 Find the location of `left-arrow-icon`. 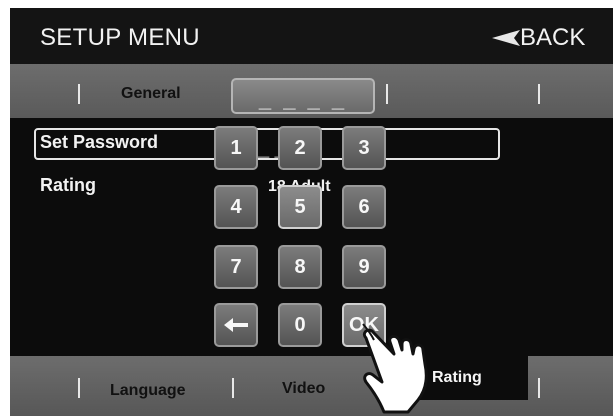

left-arrow-icon is located at coordinates (236, 325).